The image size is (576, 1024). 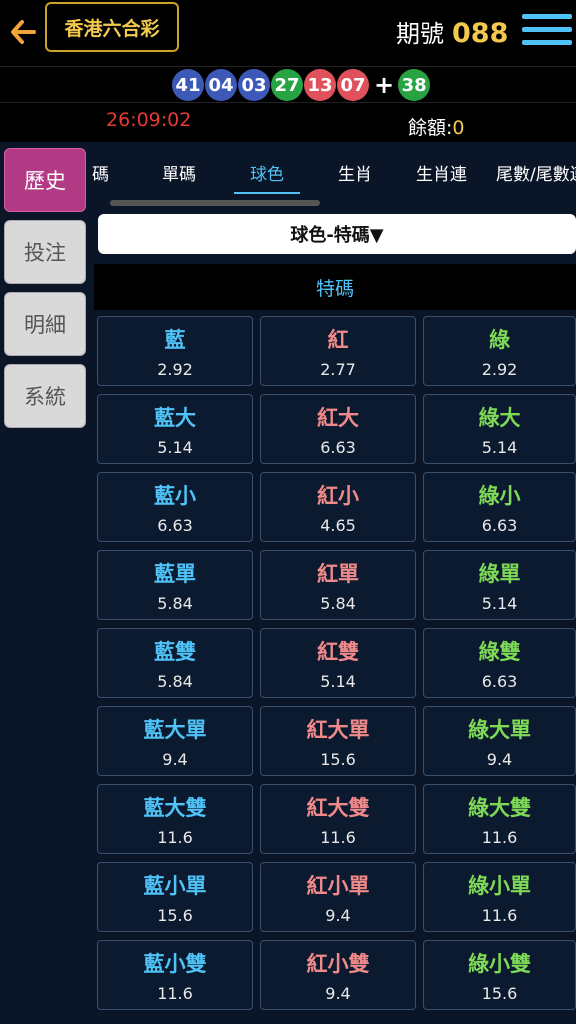 I want to click on bet-option-cell: 藍雙 5.84, so click(x=175, y=663).